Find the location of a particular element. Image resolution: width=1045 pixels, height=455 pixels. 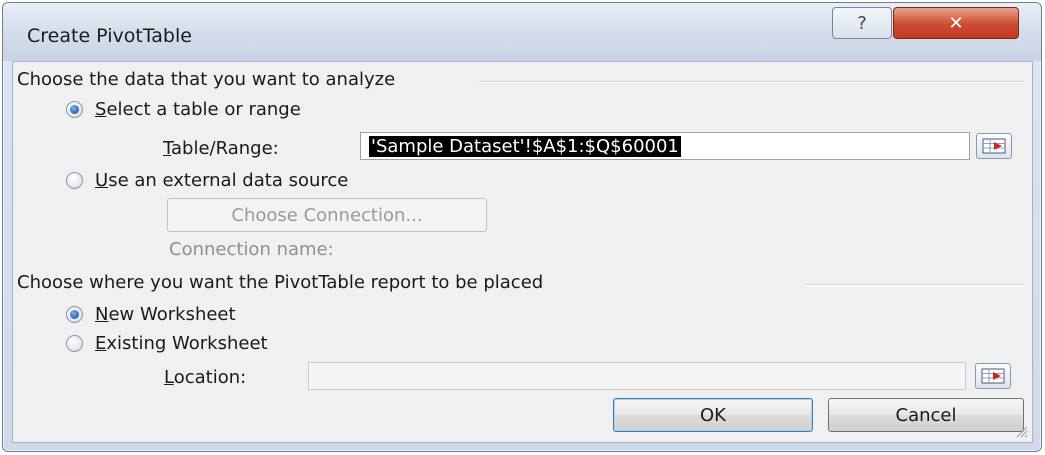

external-source-radio is located at coordinates (74, 180).